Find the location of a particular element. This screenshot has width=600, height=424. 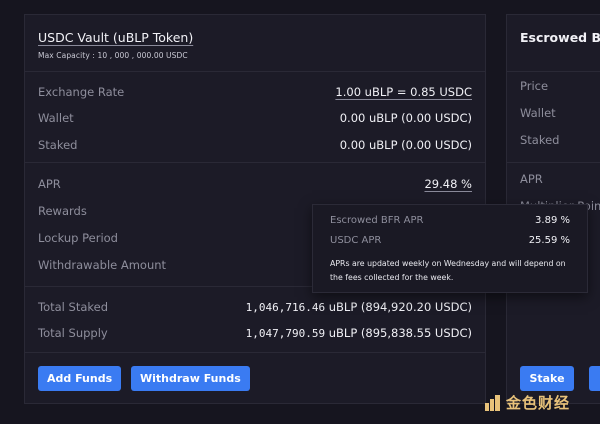

total-staked-value: 1,046,716.46 uBLP (894,920.20 USDC) is located at coordinates (359, 307).